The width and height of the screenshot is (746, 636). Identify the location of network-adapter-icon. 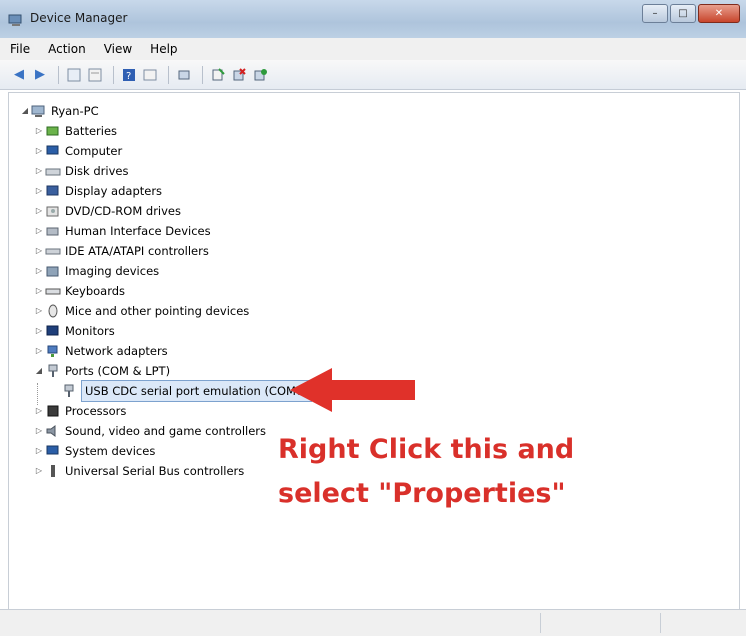
(53, 351).